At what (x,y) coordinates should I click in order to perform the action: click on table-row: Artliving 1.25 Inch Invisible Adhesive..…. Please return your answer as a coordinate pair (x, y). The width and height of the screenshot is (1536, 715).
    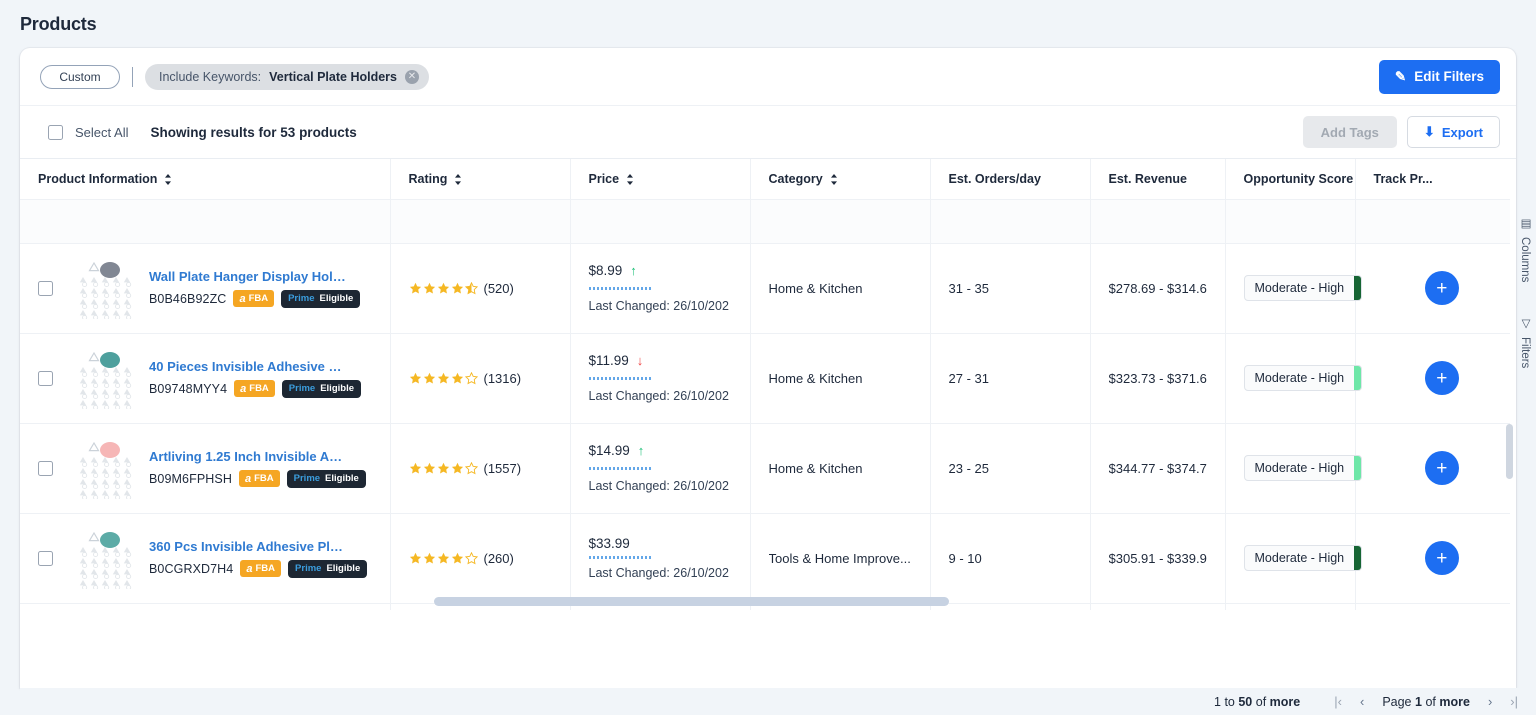
    Looking at the image, I should click on (765, 468).